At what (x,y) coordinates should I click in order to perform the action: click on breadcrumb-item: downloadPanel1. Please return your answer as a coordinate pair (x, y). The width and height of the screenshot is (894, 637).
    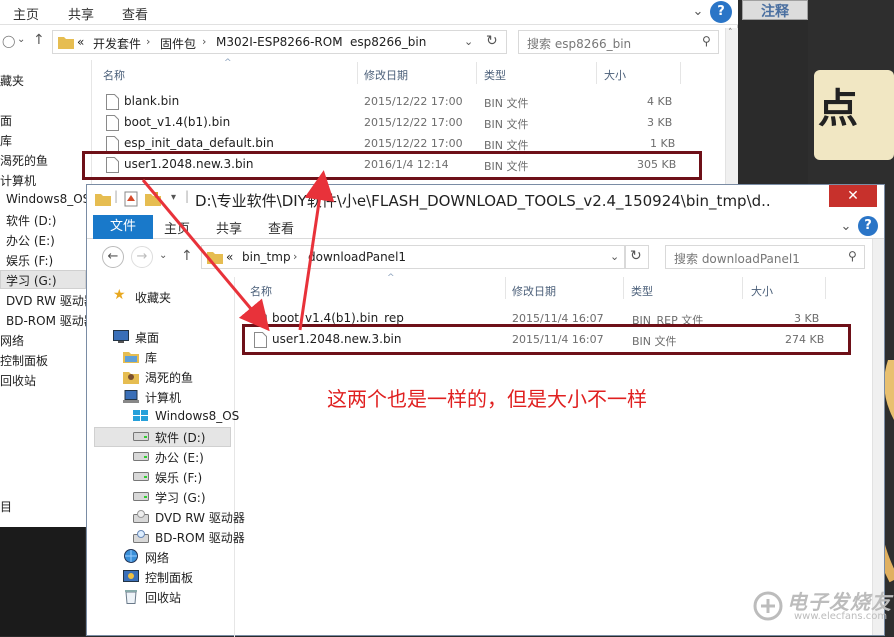
    Looking at the image, I should click on (357, 257).